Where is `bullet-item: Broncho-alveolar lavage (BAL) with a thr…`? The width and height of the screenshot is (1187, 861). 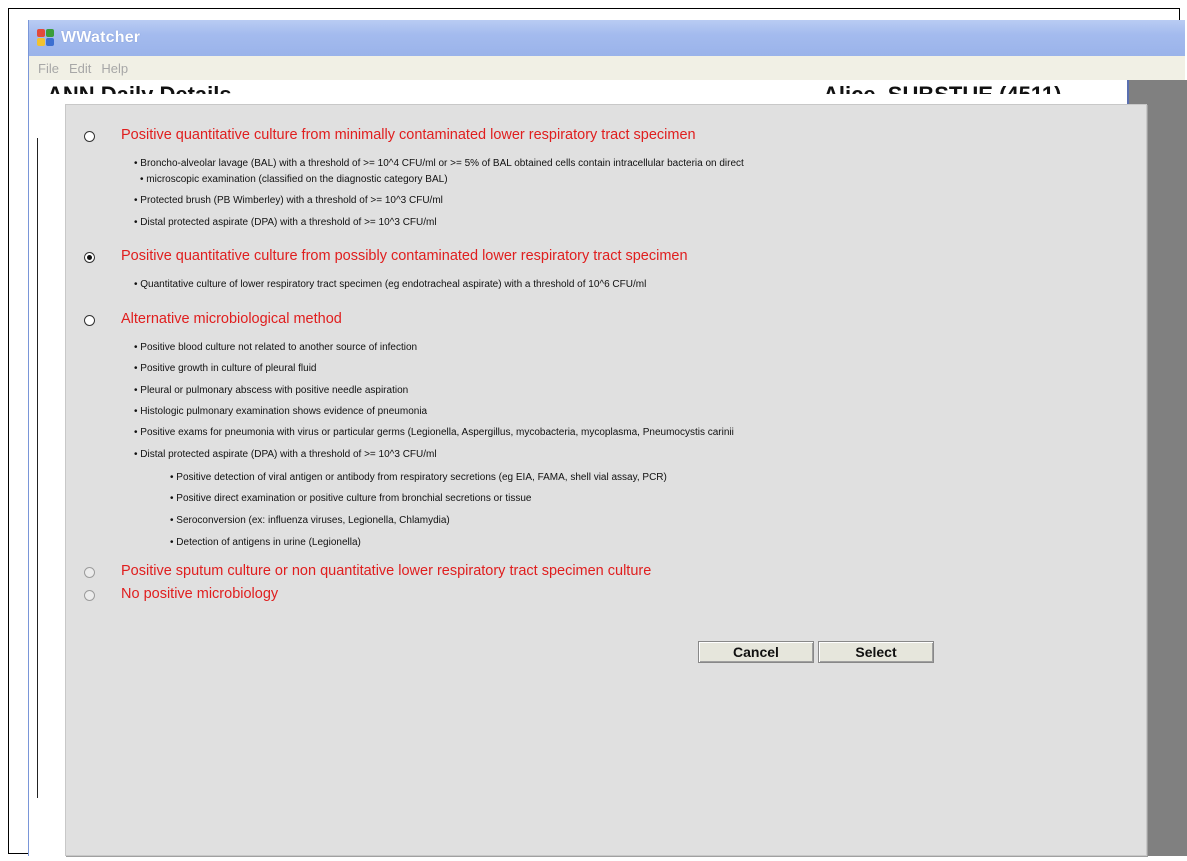 bullet-item: Broncho-alveolar lavage (BAL) with a thr… is located at coordinates (439, 163).